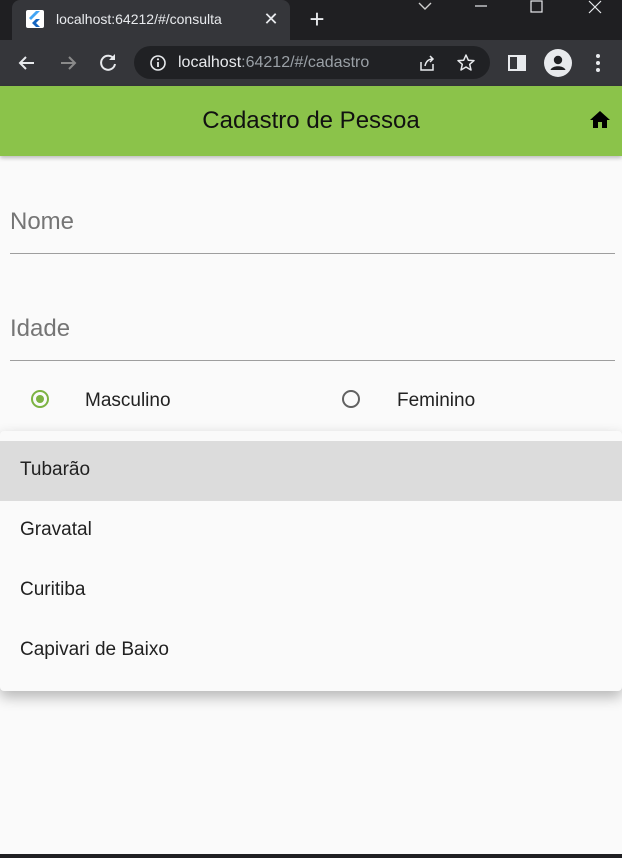 Image resolution: width=622 pixels, height=858 pixels. What do you see at coordinates (68, 63) in the screenshot?
I see `forward-arrow-icon` at bounding box center [68, 63].